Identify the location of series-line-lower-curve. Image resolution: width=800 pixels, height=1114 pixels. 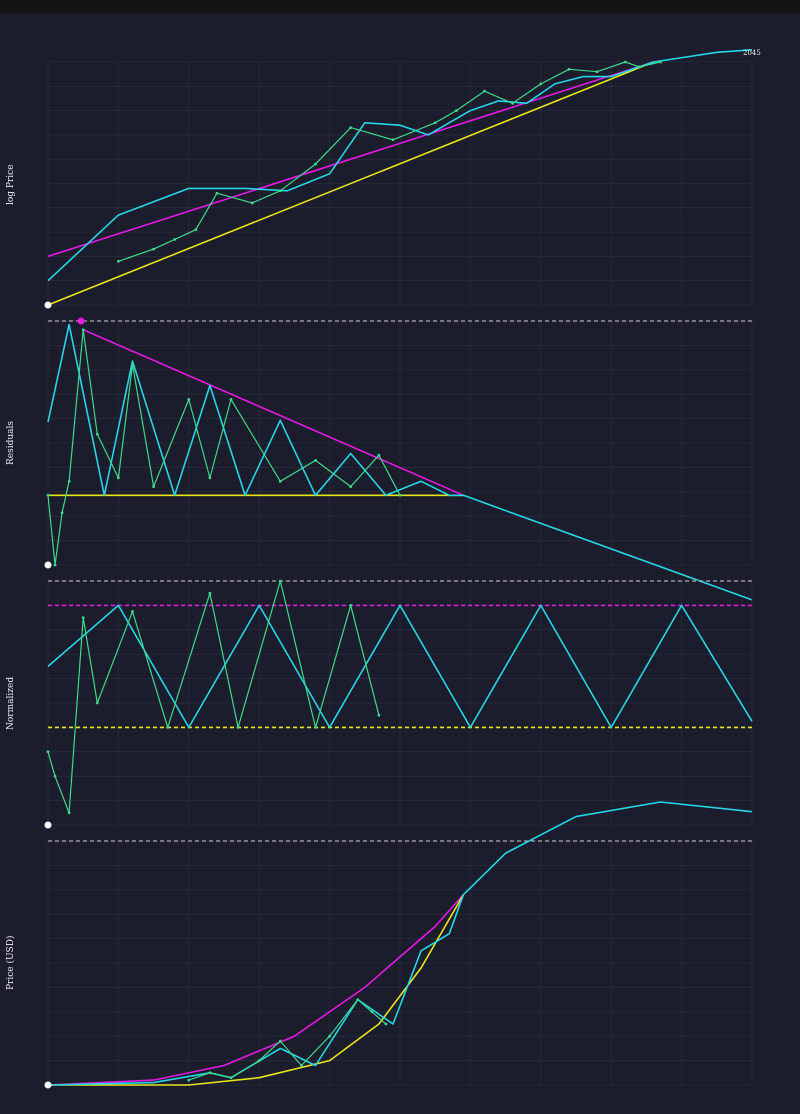
(256, 990).